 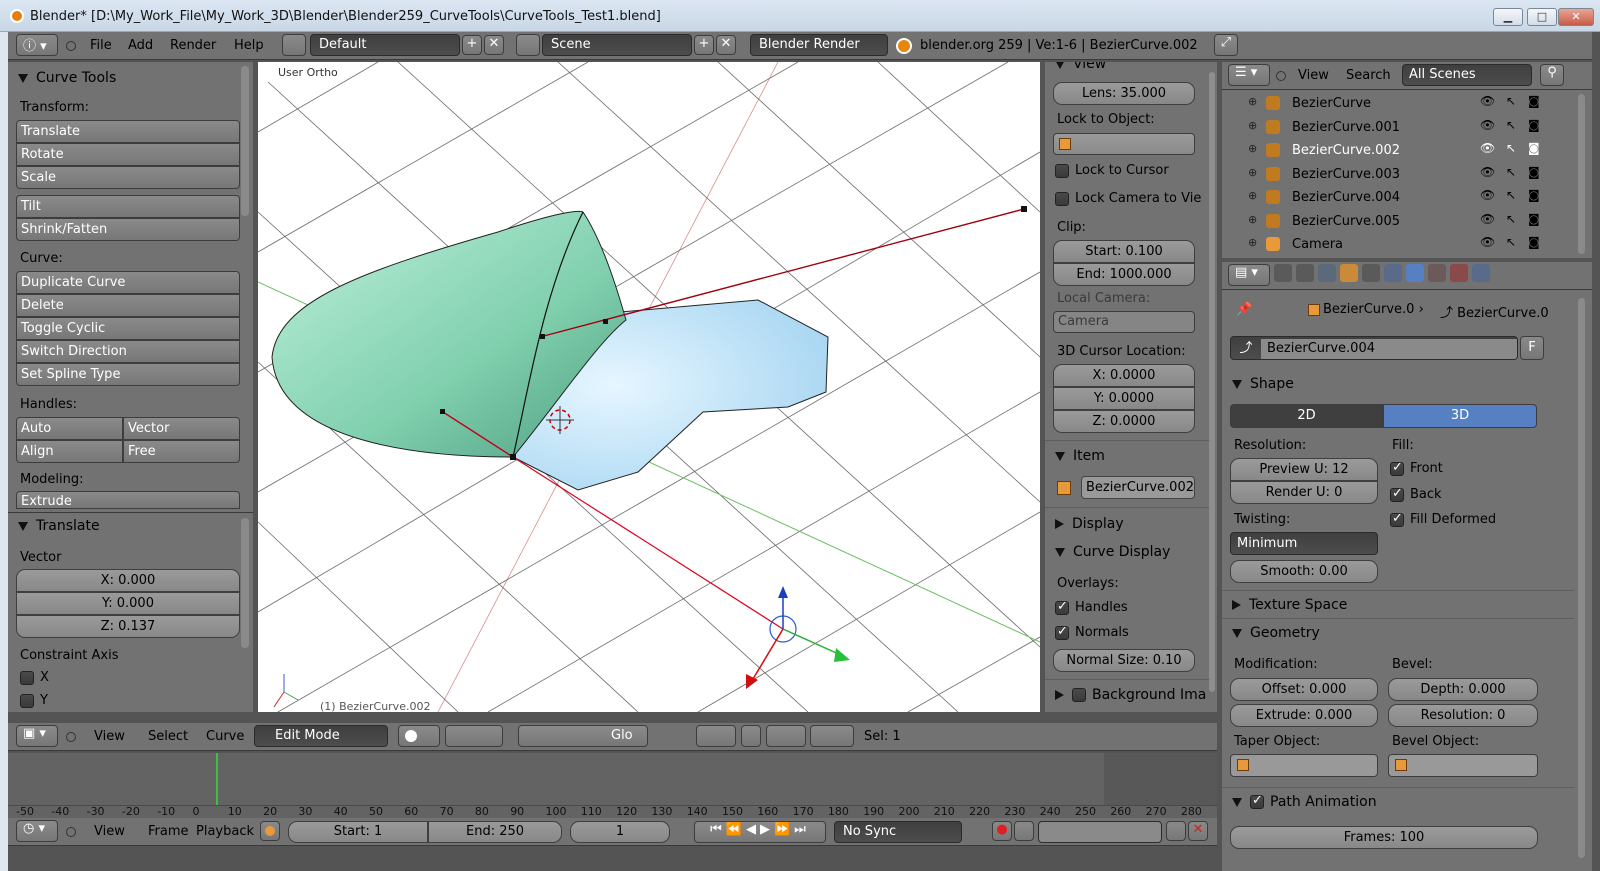 What do you see at coordinates (1289, 605) in the screenshot?
I see `texture-space-header: Texture Space` at bounding box center [1289, 605].